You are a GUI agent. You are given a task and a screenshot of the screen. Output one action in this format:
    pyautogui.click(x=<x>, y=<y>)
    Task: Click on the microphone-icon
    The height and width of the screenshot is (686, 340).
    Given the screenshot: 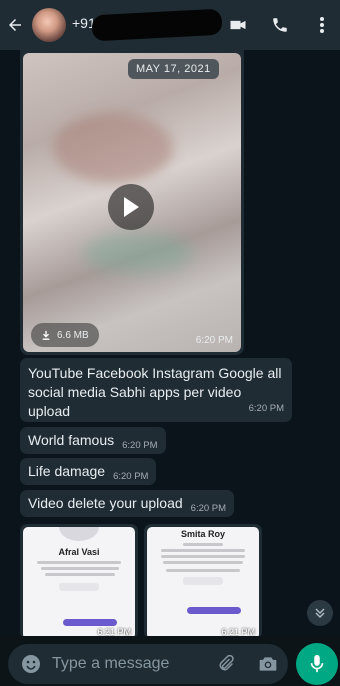 What is the action you would take?
    pyautogui.click(x=317, y=663)
    